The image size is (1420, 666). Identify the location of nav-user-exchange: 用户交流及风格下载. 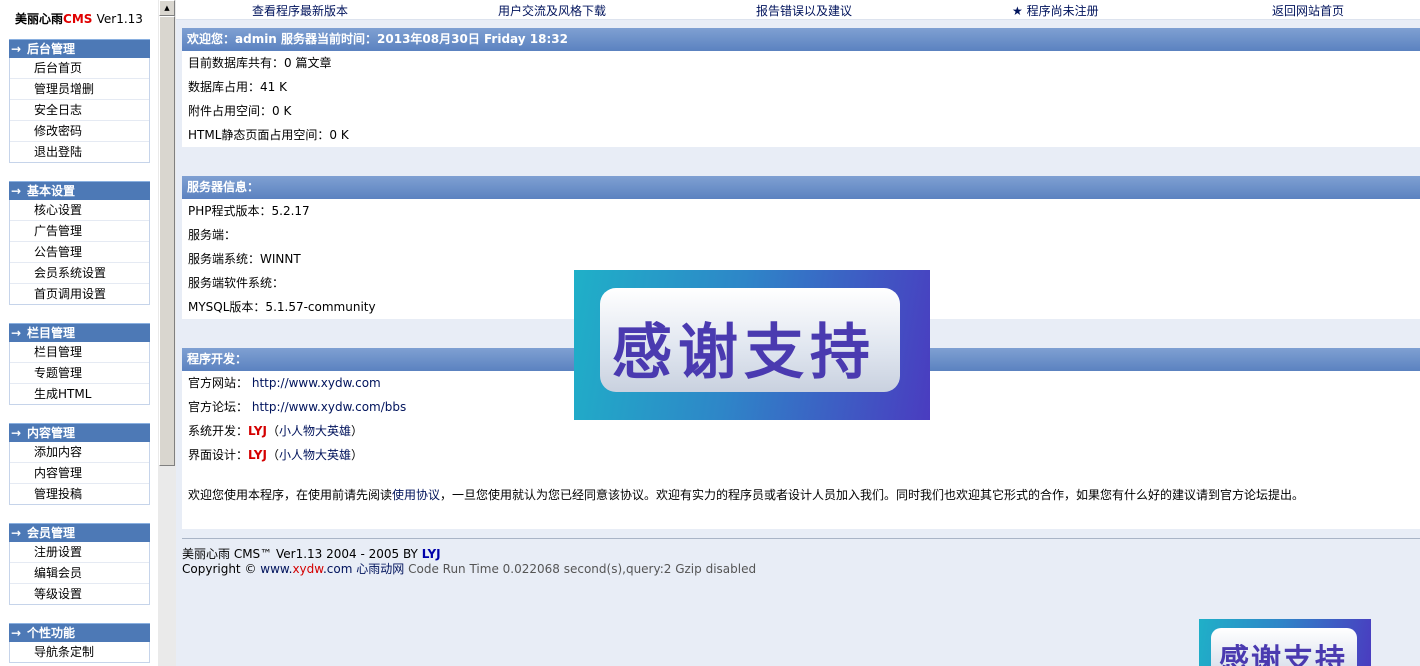
(552, 10).